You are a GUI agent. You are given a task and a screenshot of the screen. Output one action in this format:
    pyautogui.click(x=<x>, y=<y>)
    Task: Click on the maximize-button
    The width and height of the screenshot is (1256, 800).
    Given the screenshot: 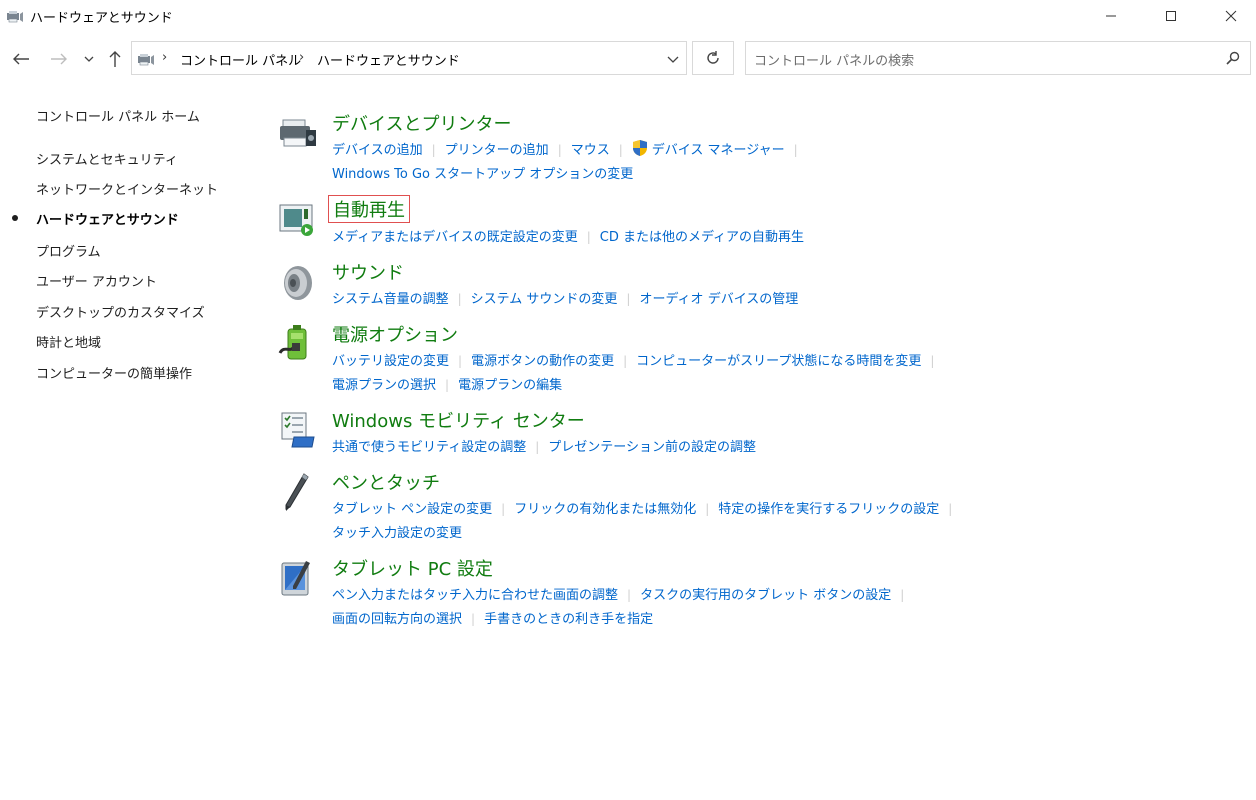 What is the action you would take?
    pyautogui.click(x=1171, y=16)
    